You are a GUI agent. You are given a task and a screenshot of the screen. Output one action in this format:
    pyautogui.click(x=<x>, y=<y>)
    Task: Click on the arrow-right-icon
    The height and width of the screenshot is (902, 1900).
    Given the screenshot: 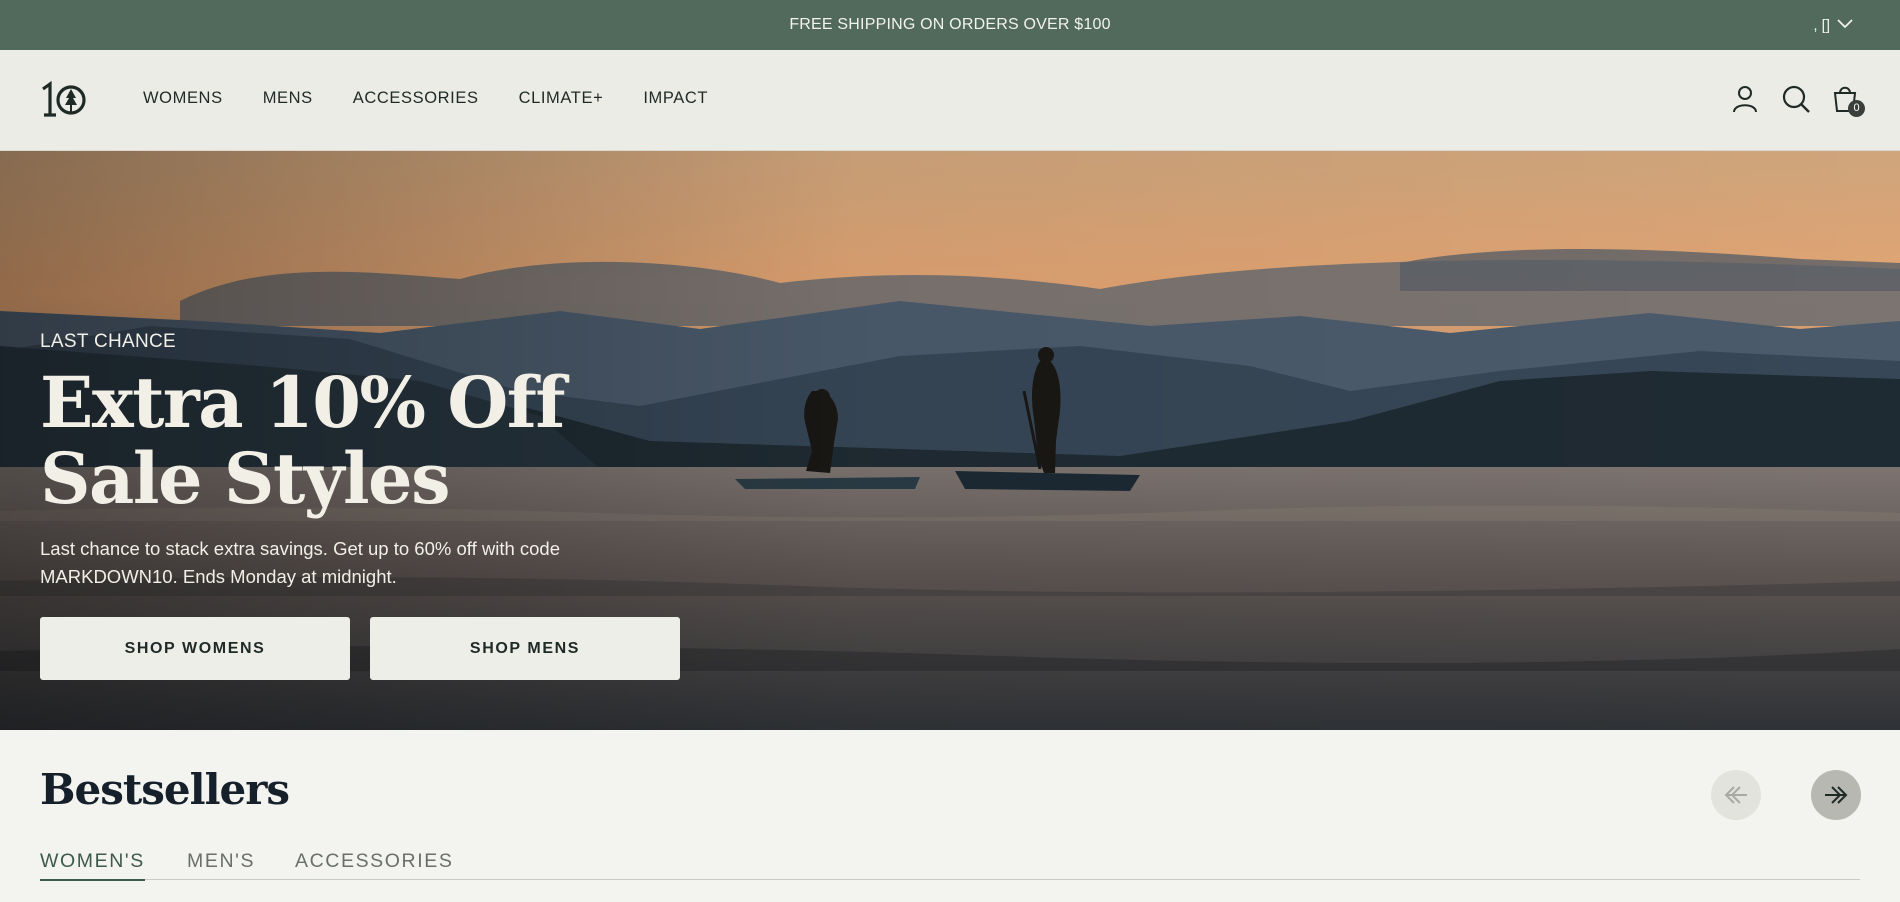 What is the action you would take?
    pyautogui.click(x=1836, y=795)
    